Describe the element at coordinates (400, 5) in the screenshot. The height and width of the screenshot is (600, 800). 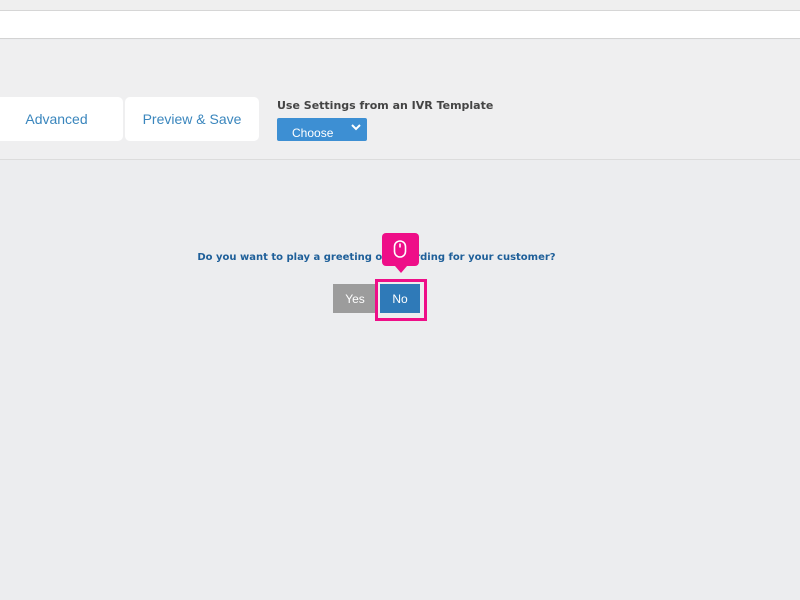
I see `top-strip` at that location.